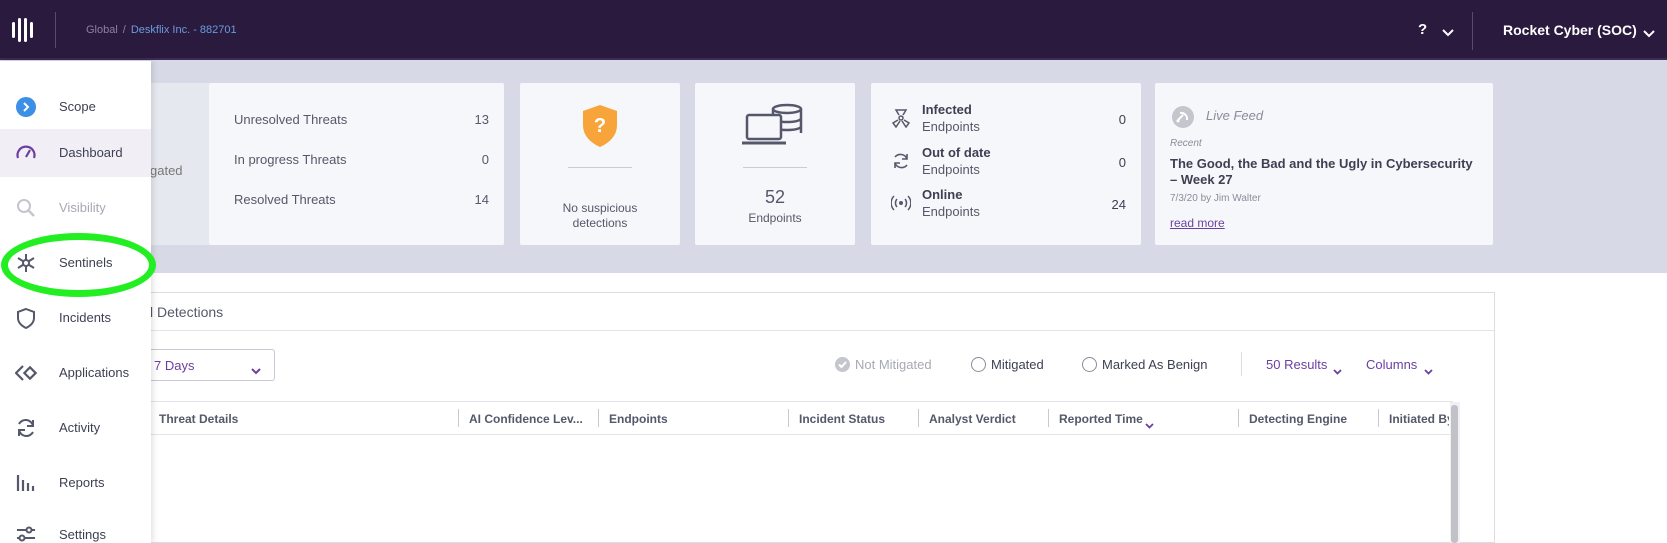 This screenshot has width=1667, height=543. What do you see at coordinates (82, 534) in the screenshot?
I see `sidebar-item-label: Settings` at bounding box center [82, 534].